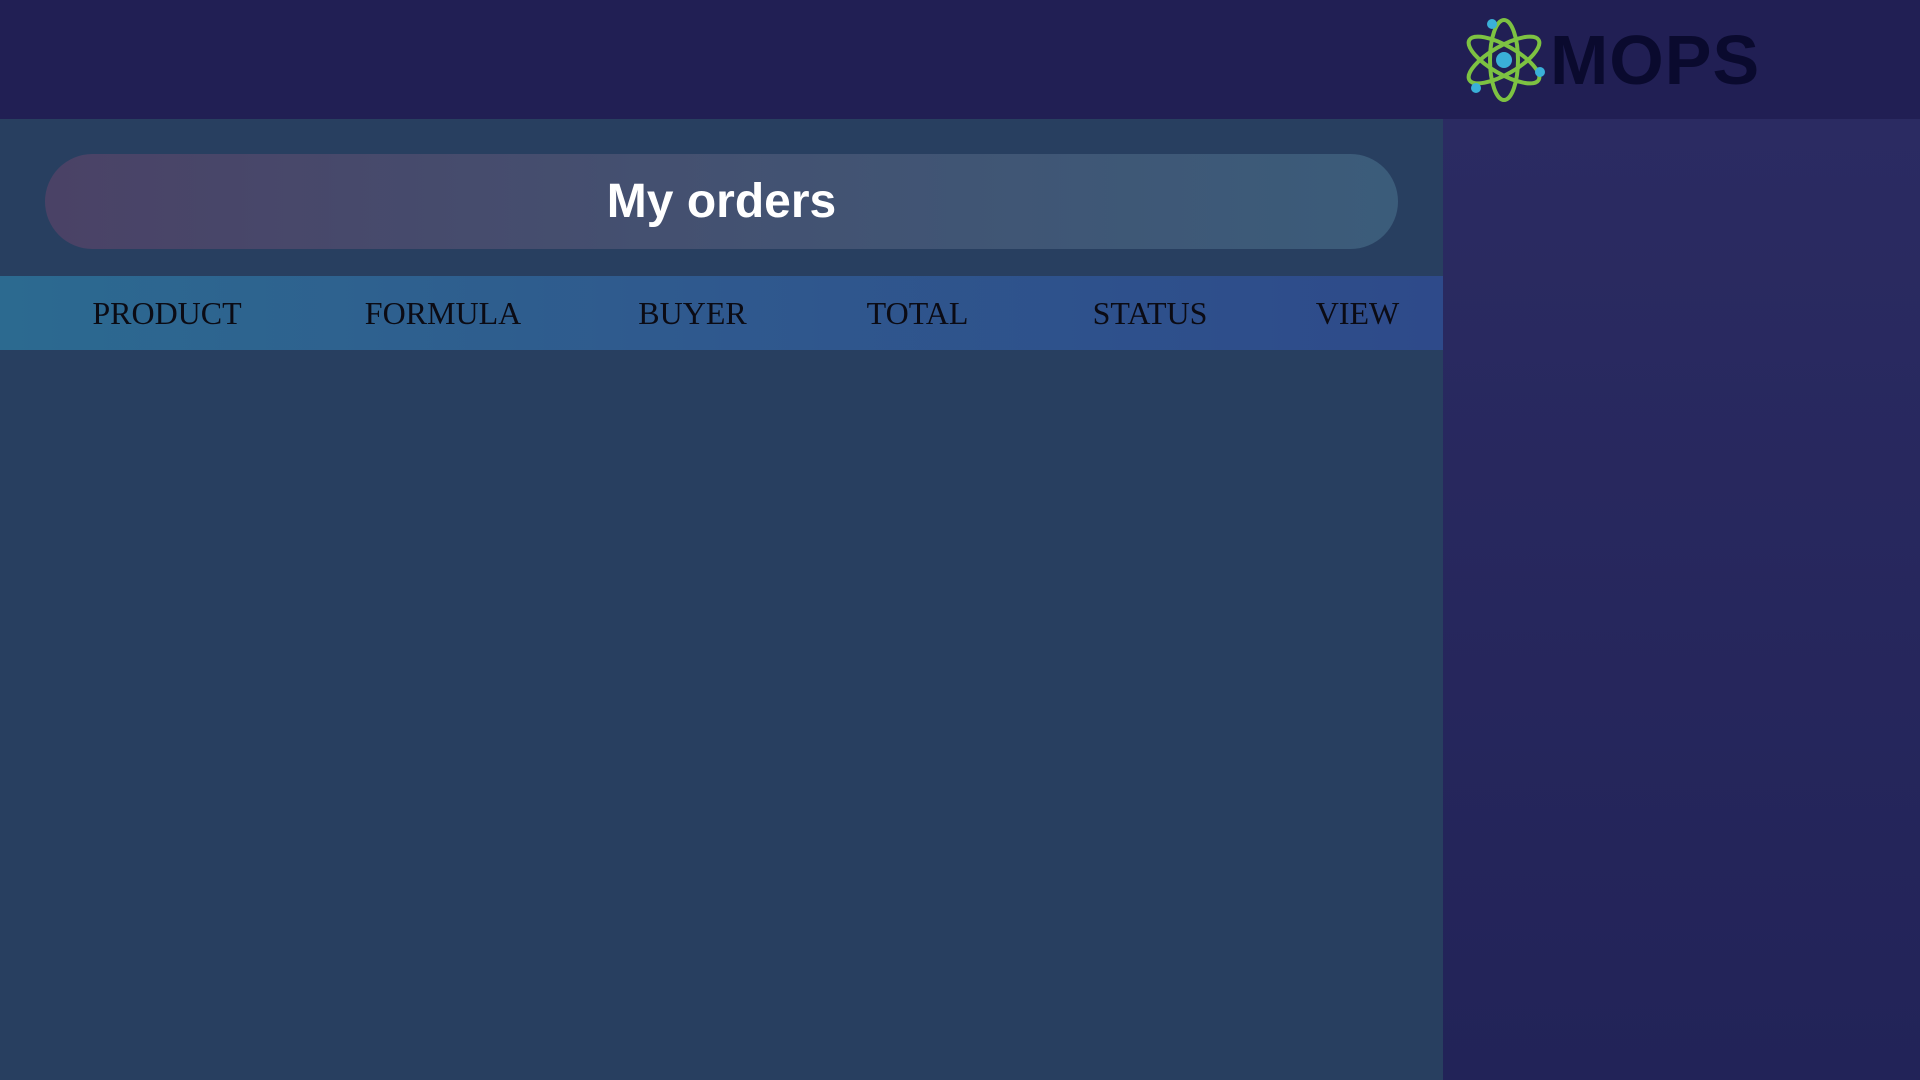 This screenshot has width=1920, height=1080. Describe the element at coordinates (960, 59) in the screenshot. I see `top-bar: MOPS` at that location.